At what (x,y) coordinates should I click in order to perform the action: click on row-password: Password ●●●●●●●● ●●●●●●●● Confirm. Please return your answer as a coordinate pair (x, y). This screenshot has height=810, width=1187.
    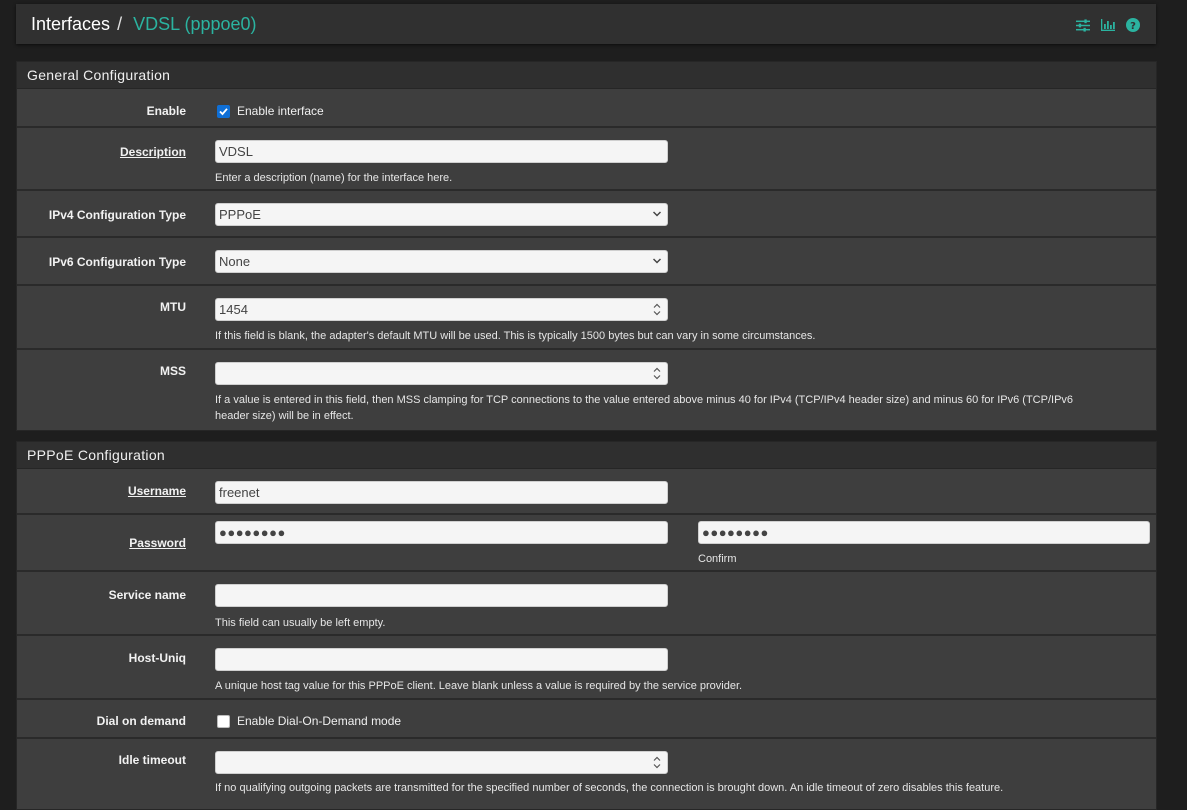
    Looking at the image, I should click on (586, 543).